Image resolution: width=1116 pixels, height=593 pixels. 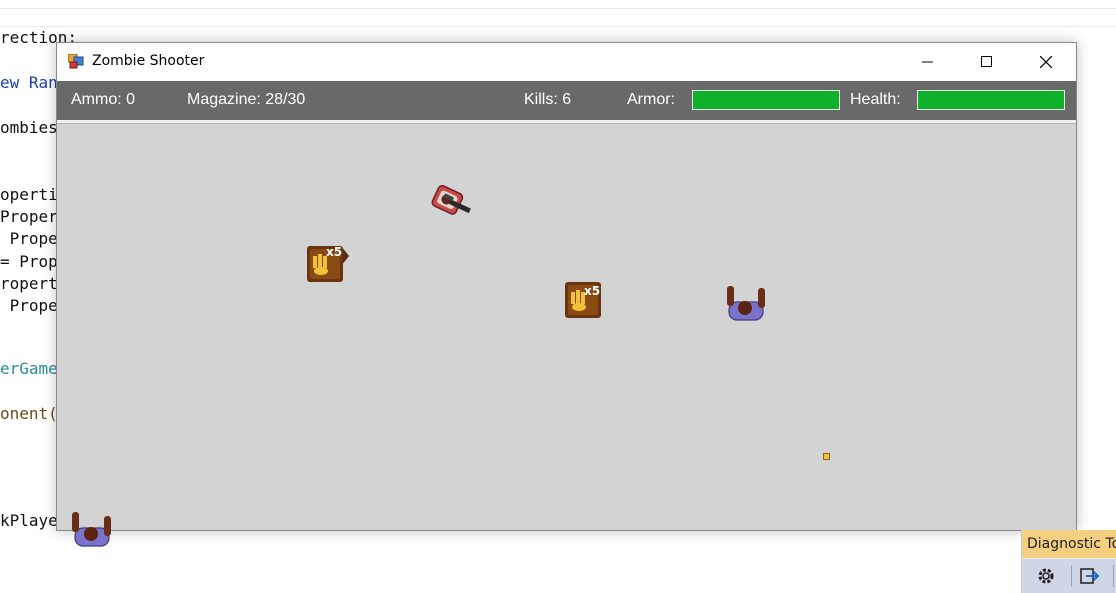 I want to click on health-progress-bar, so click(x=991, y=100).